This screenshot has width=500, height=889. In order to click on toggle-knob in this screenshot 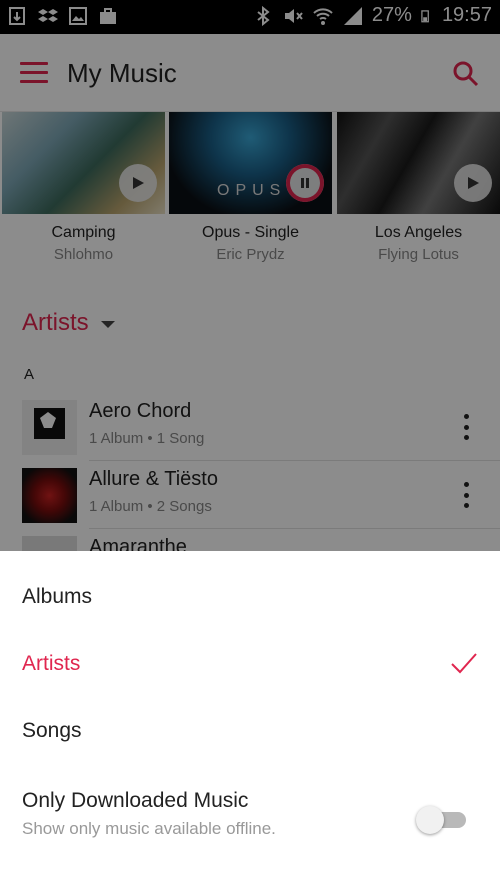, I will do `click(430, 820)`.